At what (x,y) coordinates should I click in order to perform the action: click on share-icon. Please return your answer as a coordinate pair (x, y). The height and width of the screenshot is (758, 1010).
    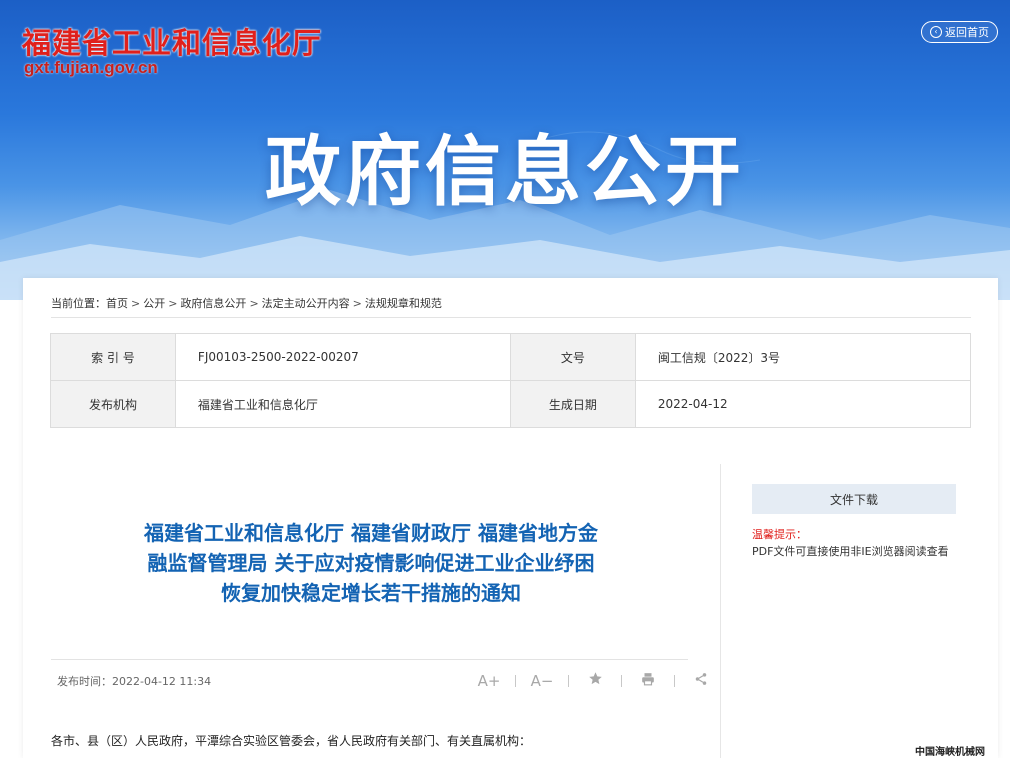
    Looking at the image, I should click on (701, 681).